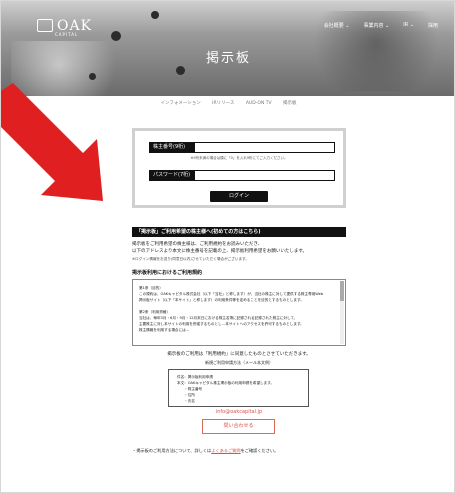 The image size is (455, 493). Describe the element at coordinates (239, 354) in the screenshot. I see `consent-text: 掲示板のご利用は「利用規約」に同意したものとさせていただきます。` at that location.